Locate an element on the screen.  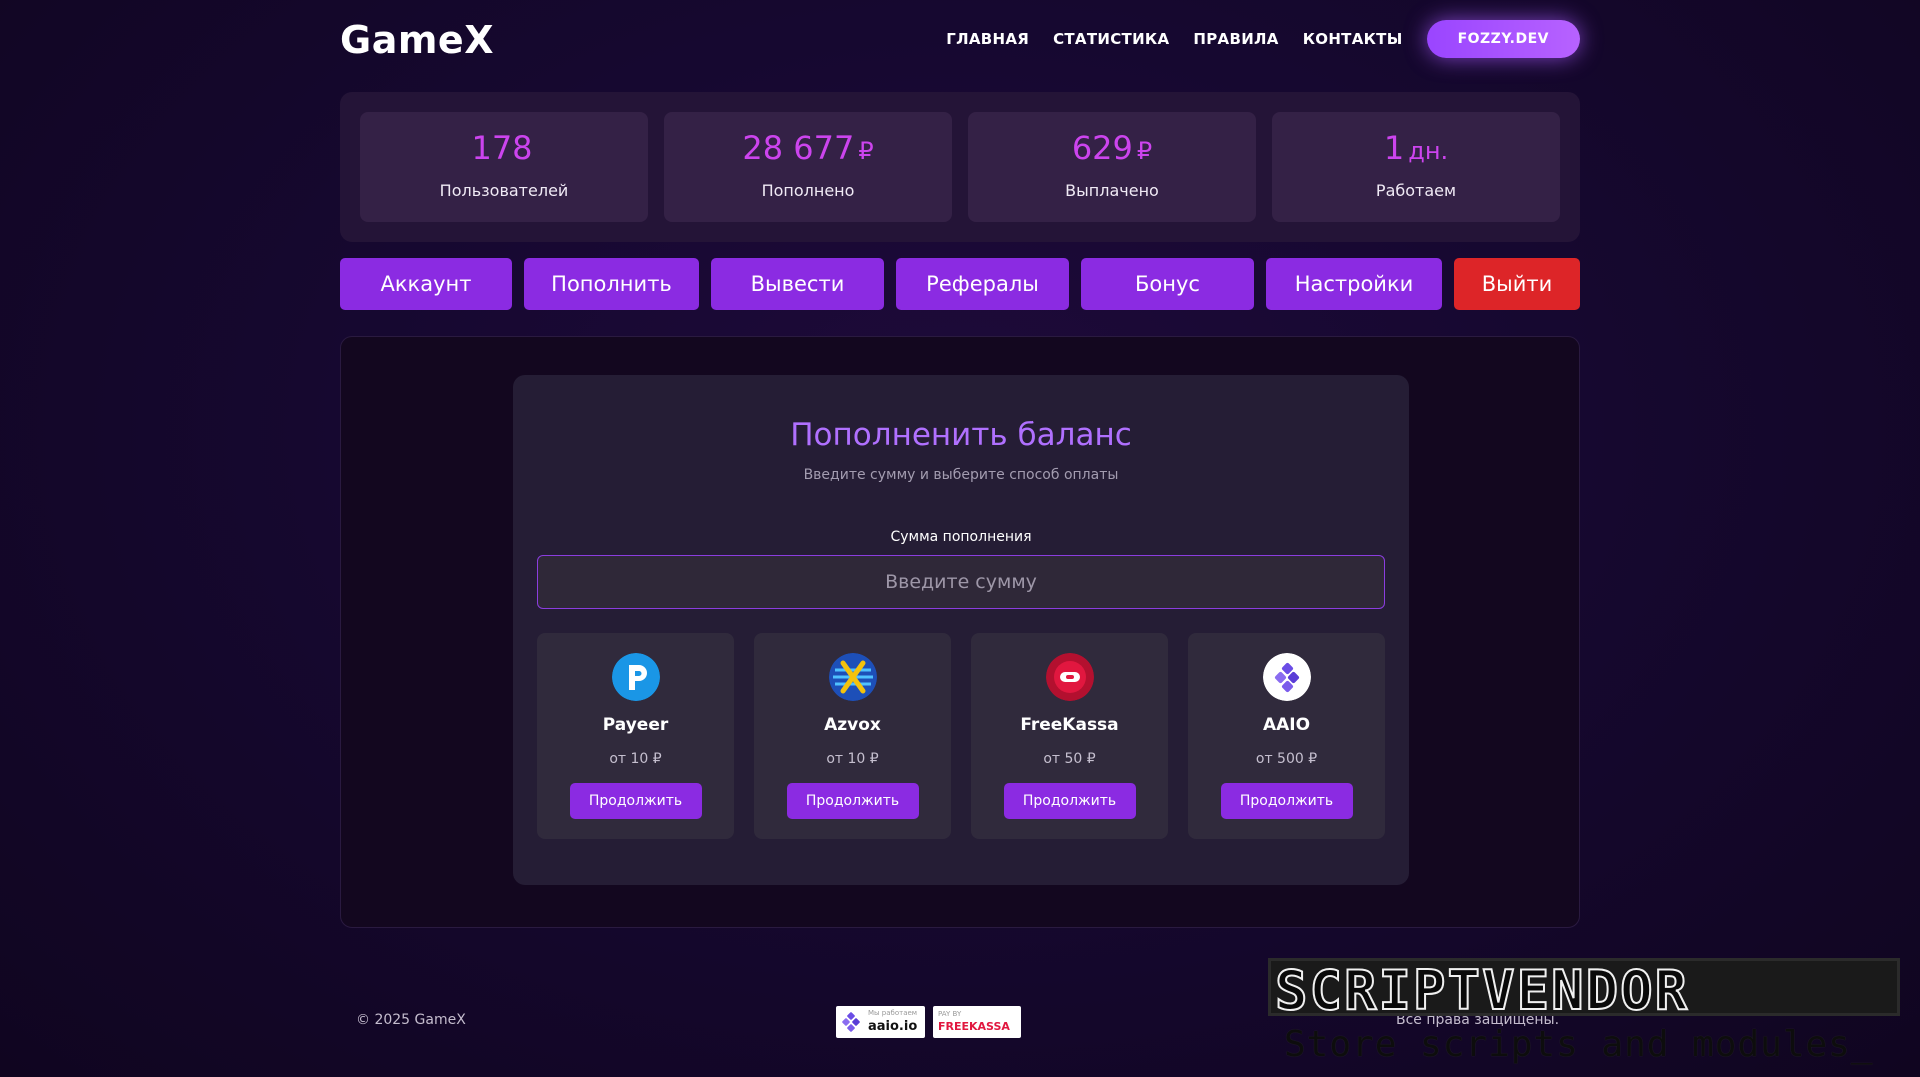
amount-label: Сумма пополнения is located at coordinates (961, 537).